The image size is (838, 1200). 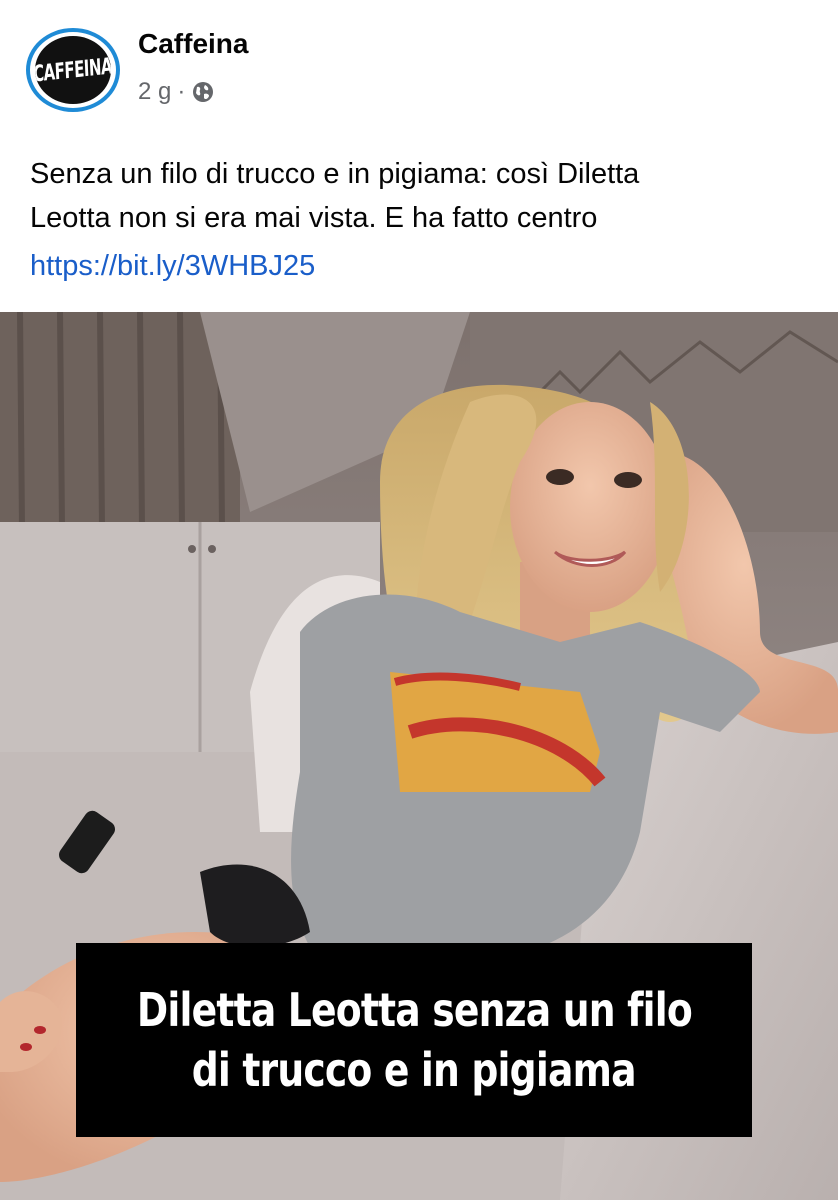 What do you see at coordinates (154, 92) in the screenshot?
I see `post-timestamp: 2 g` at bounding box center [154, 92].